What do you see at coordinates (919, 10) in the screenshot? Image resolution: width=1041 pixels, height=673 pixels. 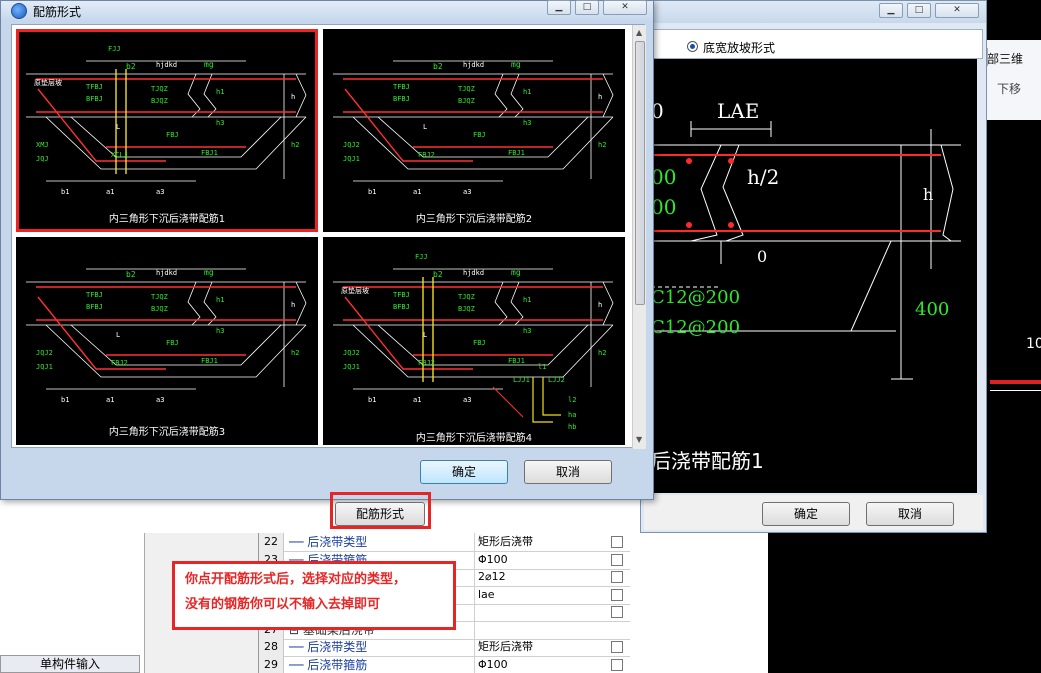 I see `maximize-button: □` at bounding box center [919, 10].